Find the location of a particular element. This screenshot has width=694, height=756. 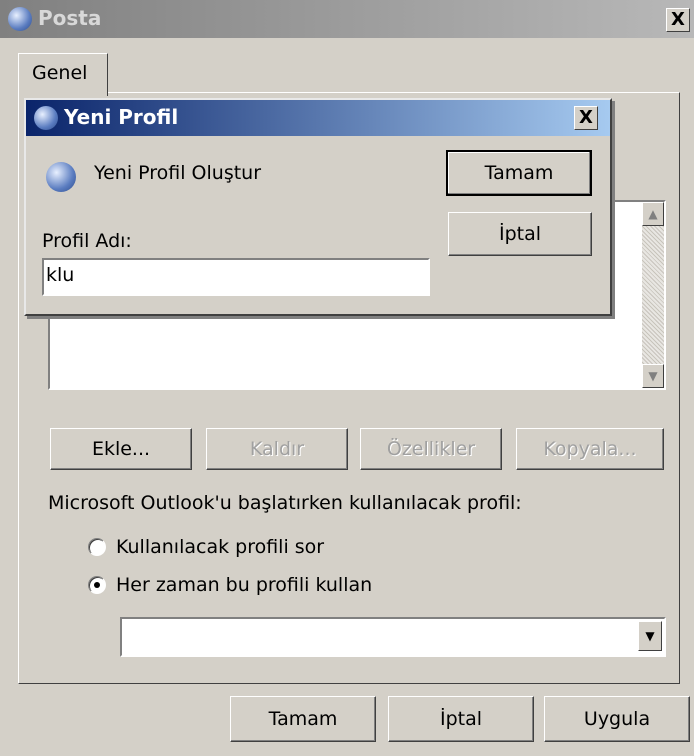

dialog-ok-button: Tamam is located at coordinates (519, 173).